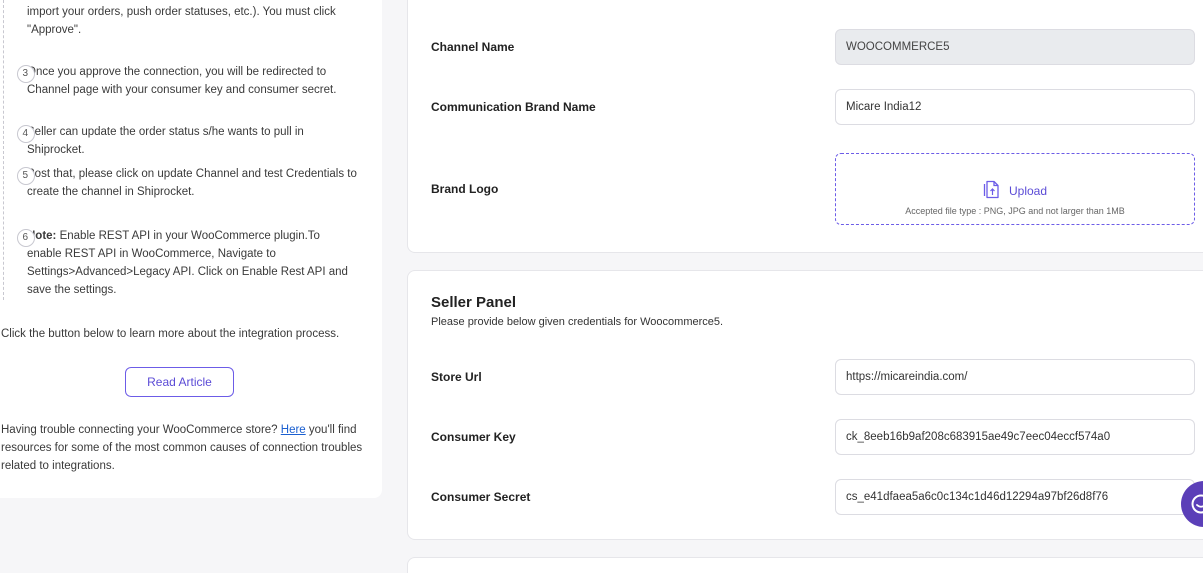 This screenshot has width=1203, height=573. Describe the element at coordinates (991, 189) in the screenshot. I see `upload-file-icon` at that location.